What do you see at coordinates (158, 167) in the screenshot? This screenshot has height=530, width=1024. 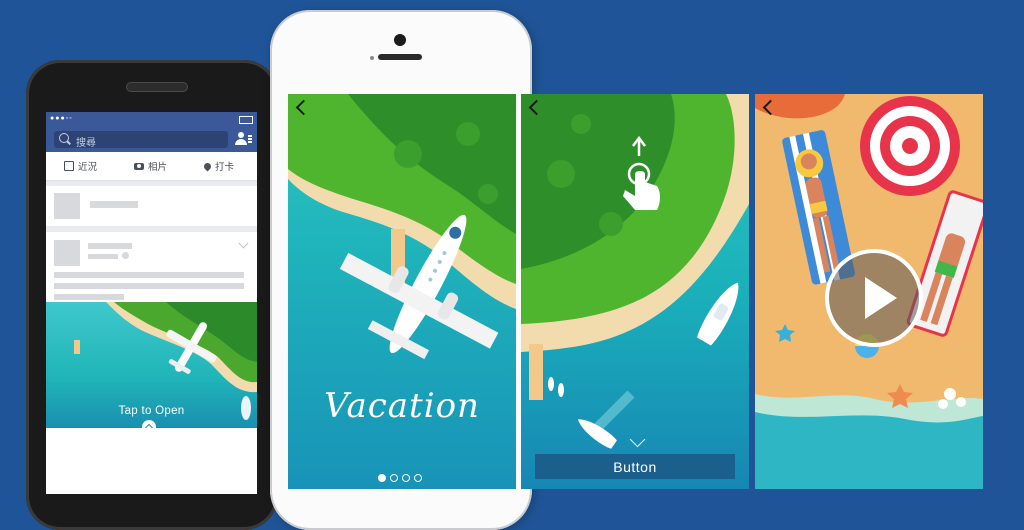 I see `photo-label: 相片` at bounding box center [158, 167].